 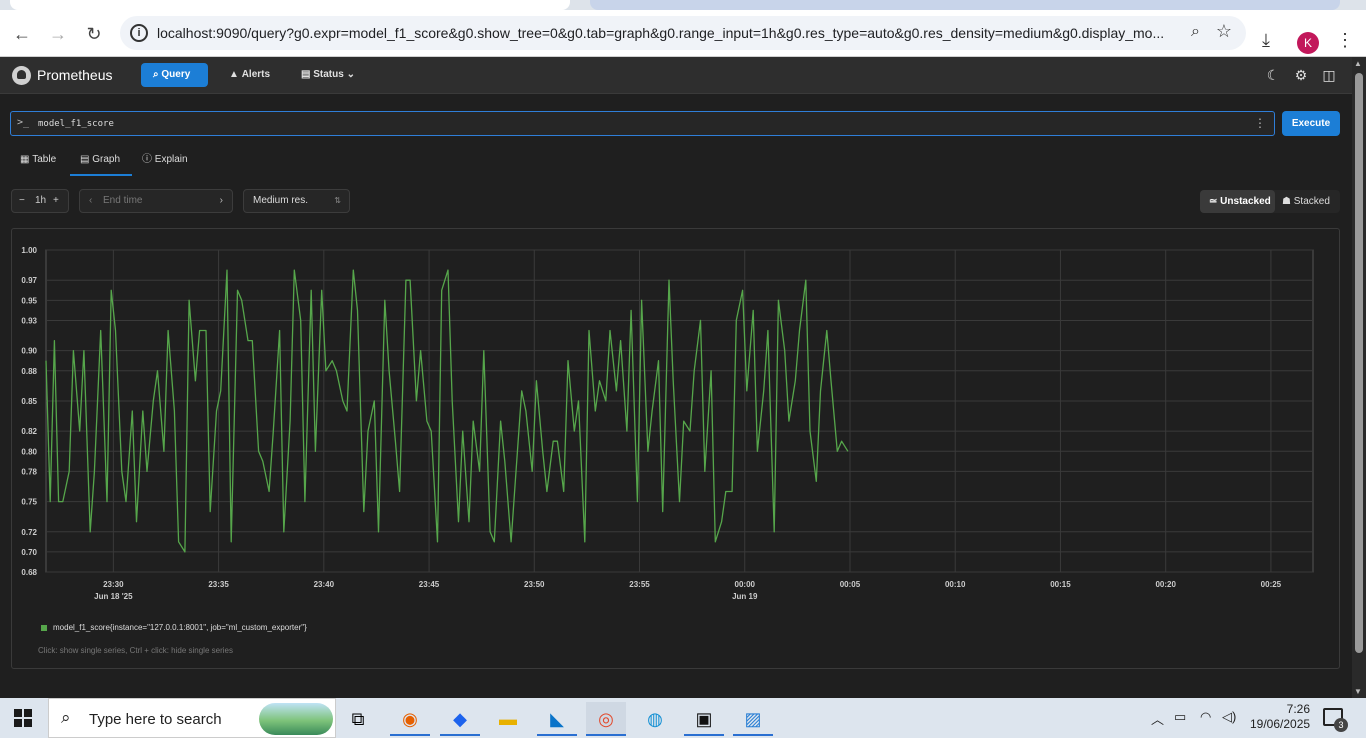 I want to click on scrollbar-thumb, so click(x=1359, y=363).